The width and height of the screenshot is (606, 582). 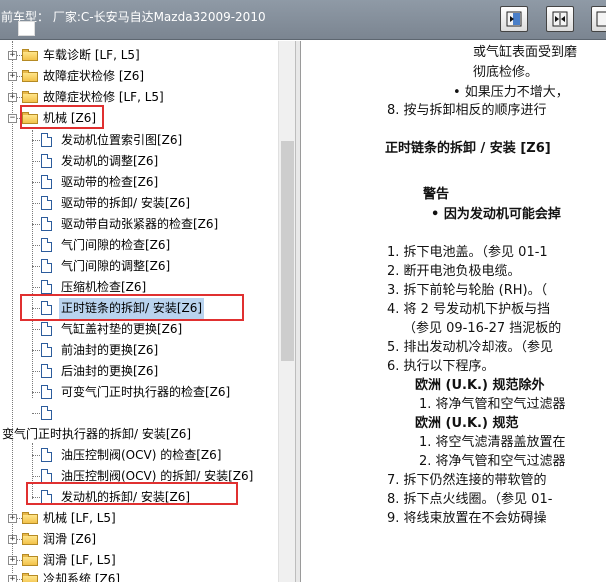 I want to click on tree-item-label: 油压控制阀(OCV) 的检查[Z6], so click(x=141, y=455).